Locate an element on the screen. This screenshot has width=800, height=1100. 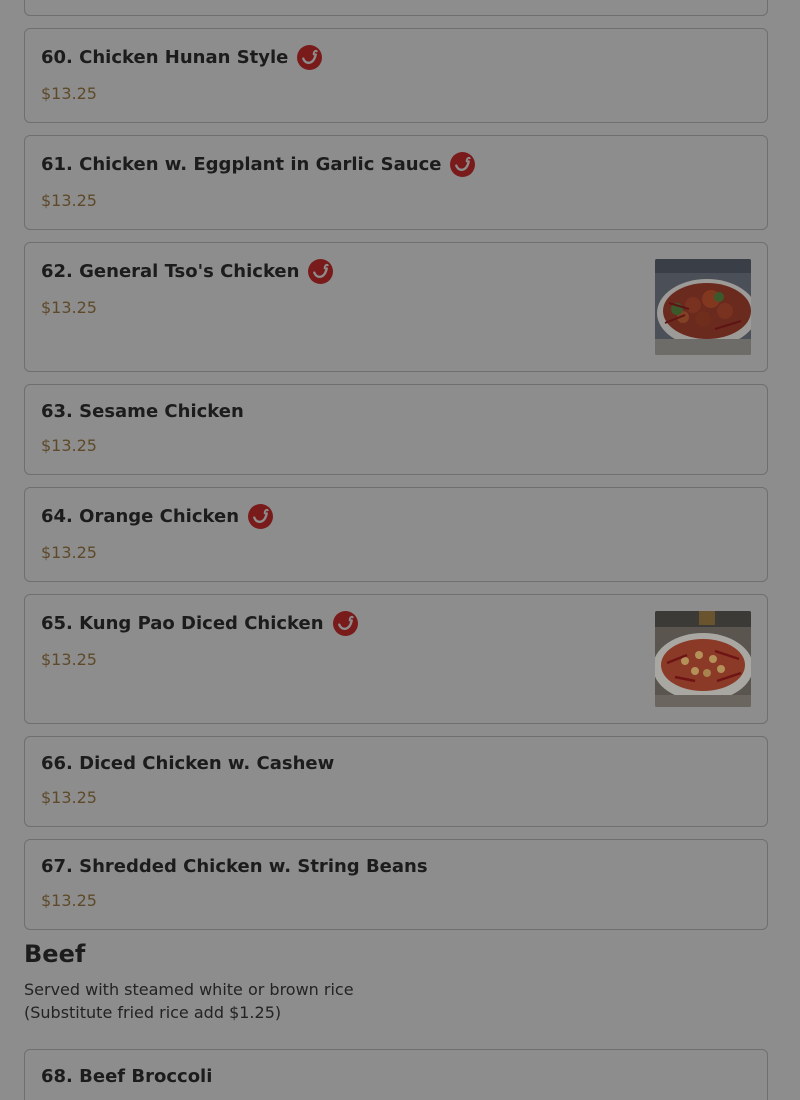
item-name-row: 60. Chicken Hunan Style is located at coordinates (182, 57).